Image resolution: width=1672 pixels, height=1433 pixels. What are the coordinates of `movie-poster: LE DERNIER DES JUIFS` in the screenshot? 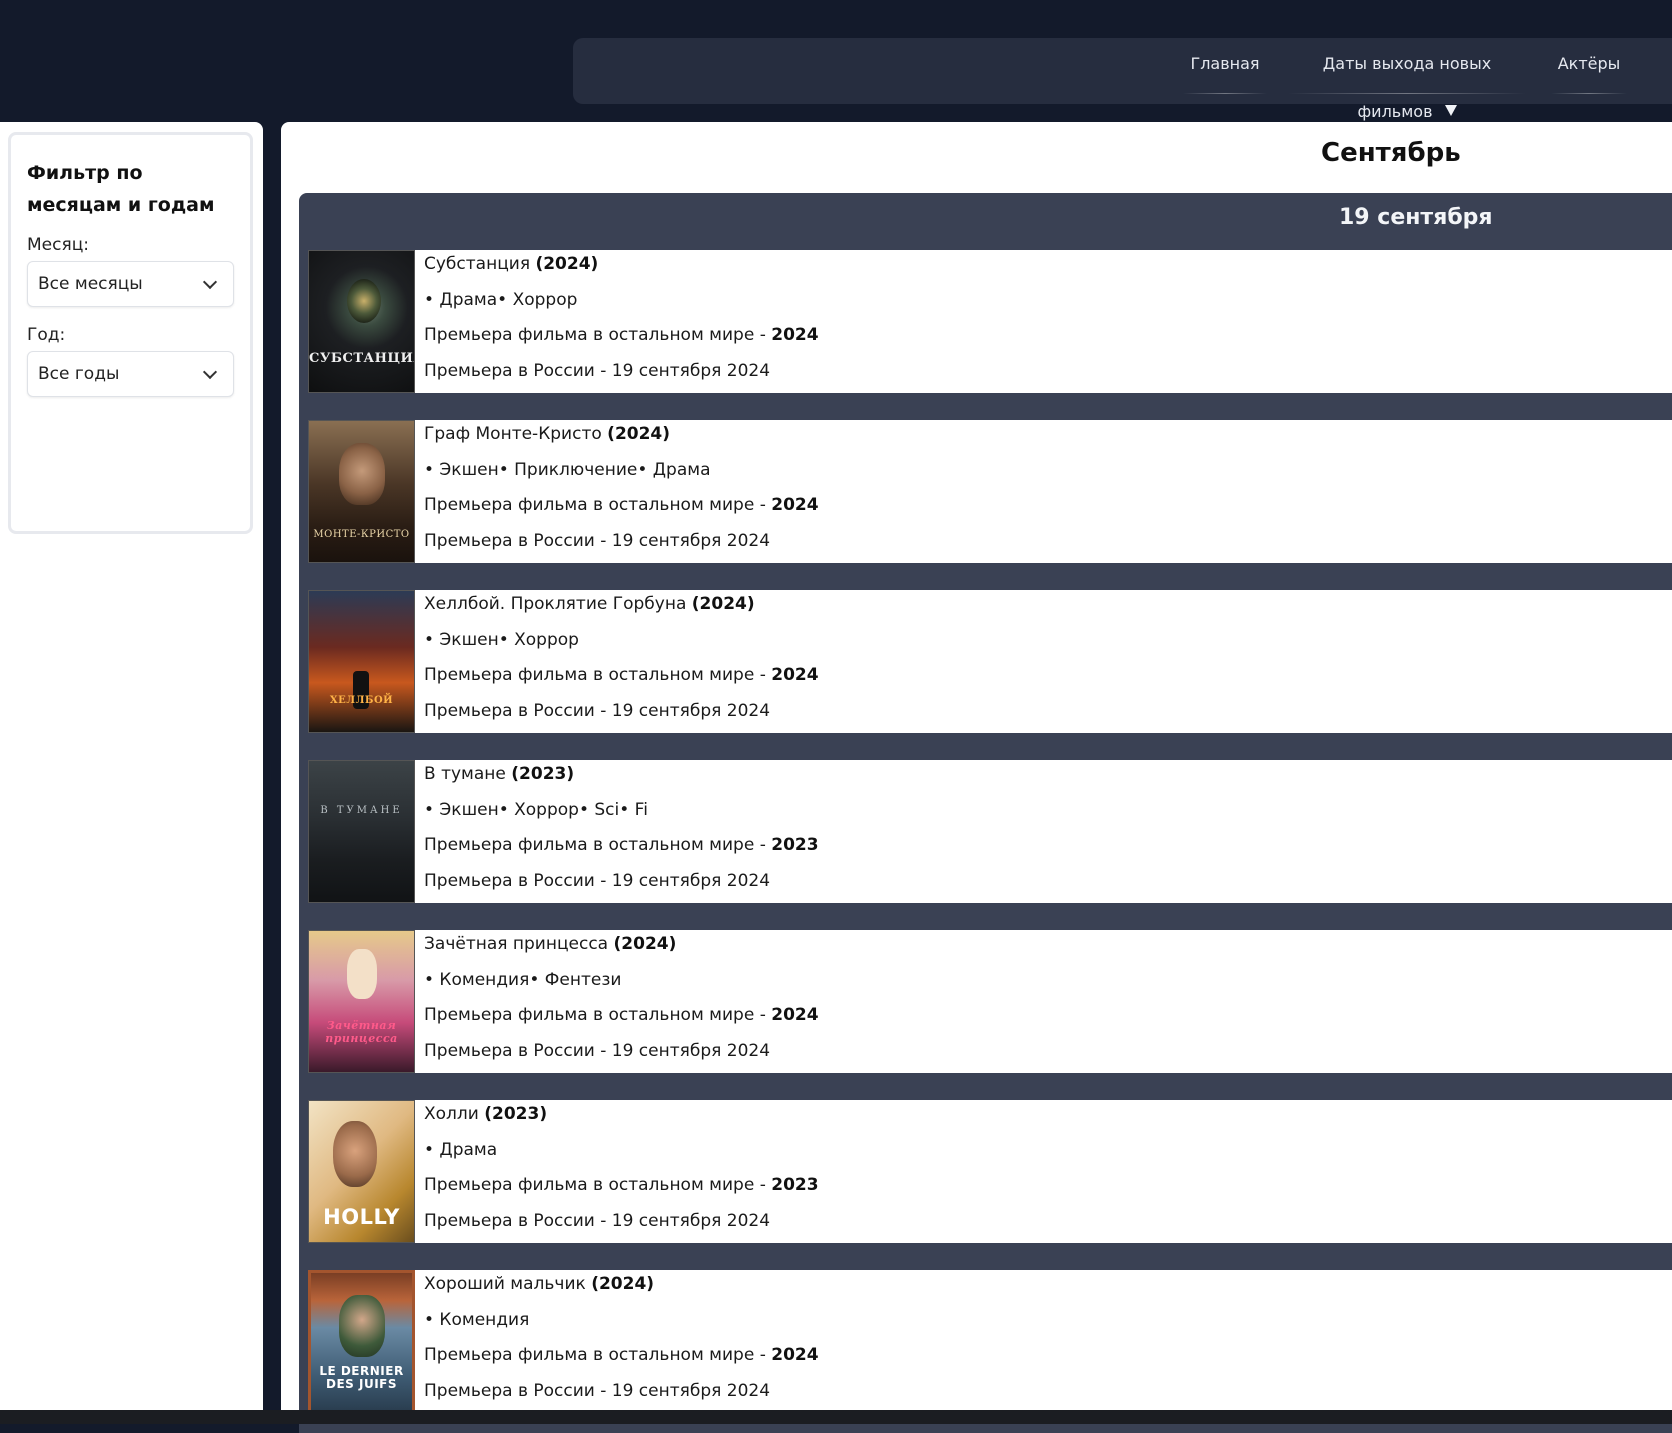 It's located at (361, 1341).